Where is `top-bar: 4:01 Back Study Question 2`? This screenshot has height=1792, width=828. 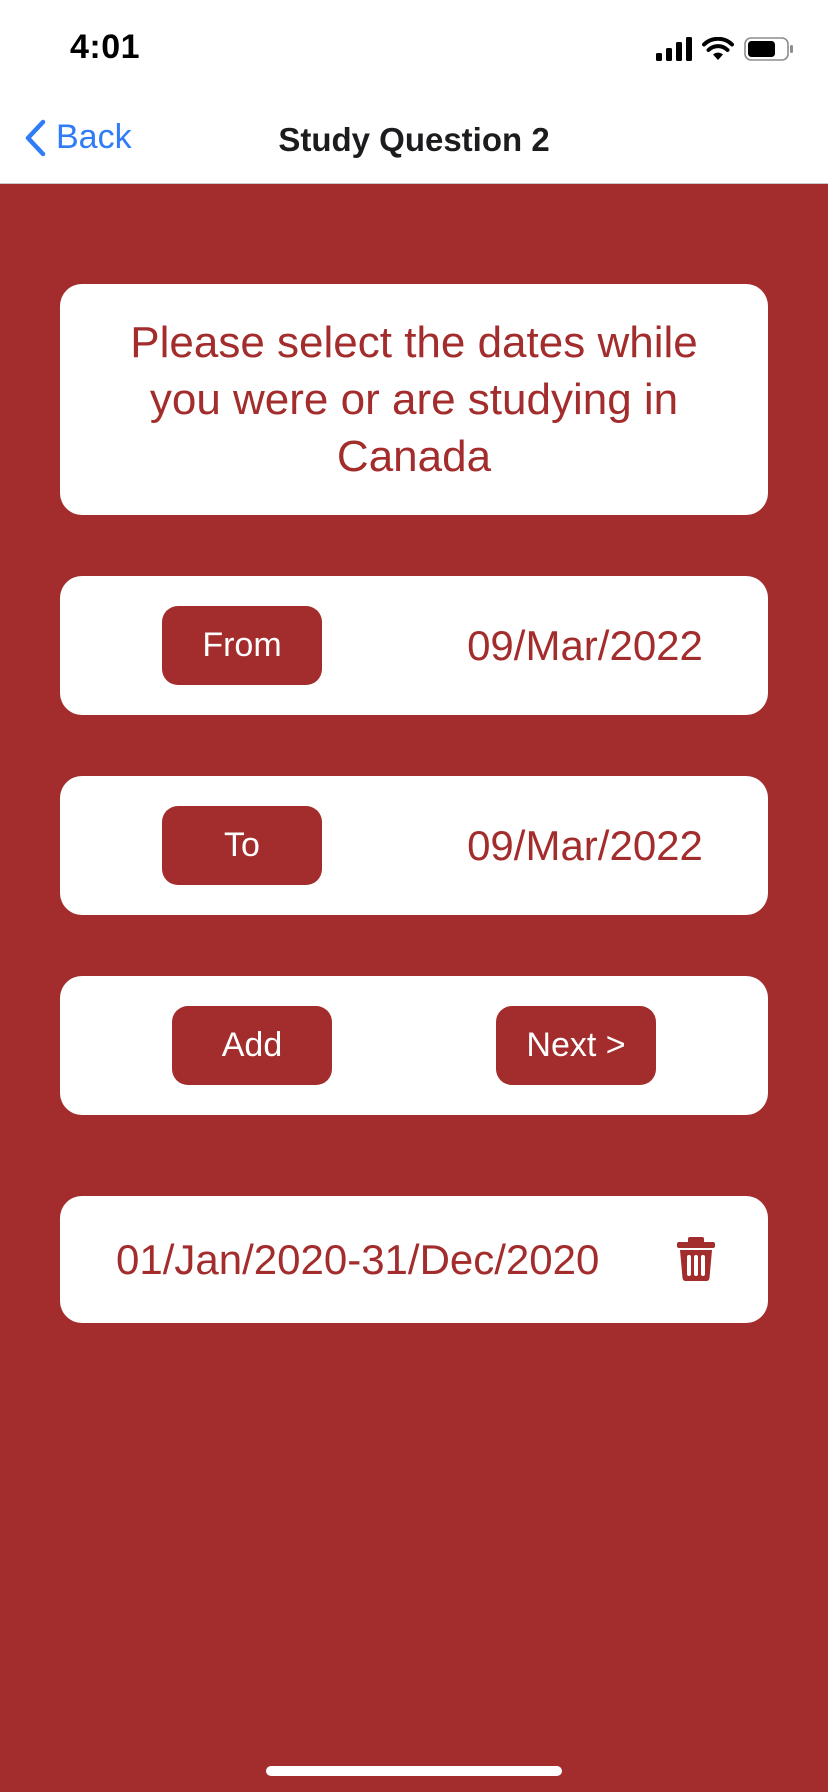
top-bar: 4:01 Back Study Question 2 is located at coordinates (414, 92).